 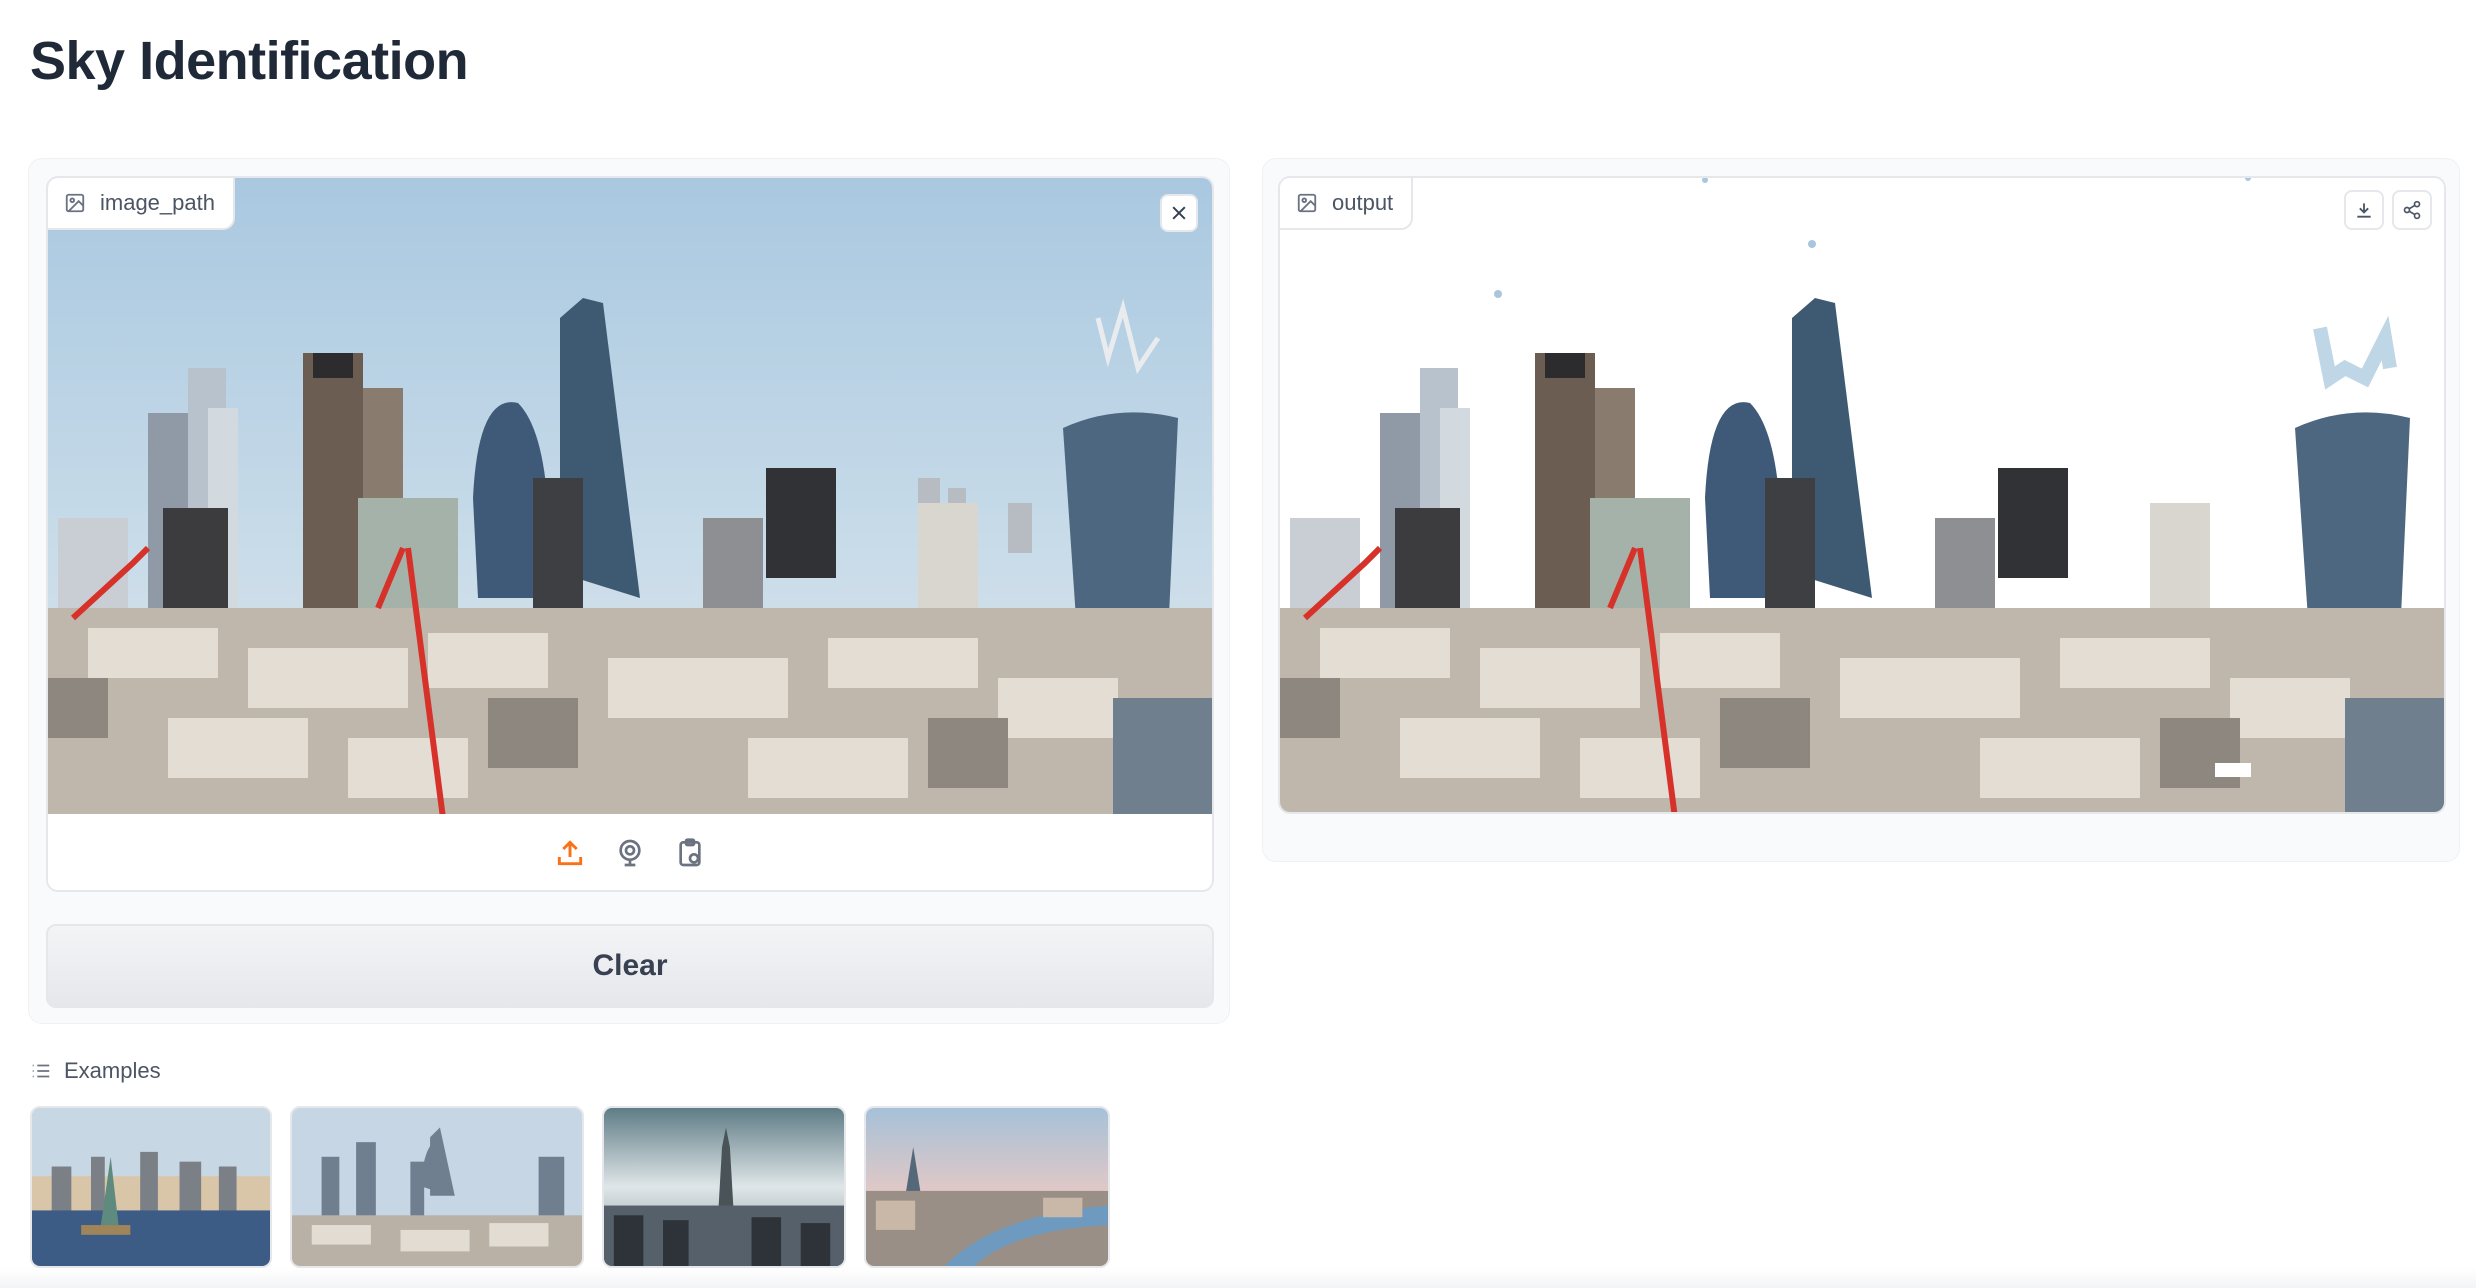 I want to click on bottom-fade, so click(x=1238, y=1278).